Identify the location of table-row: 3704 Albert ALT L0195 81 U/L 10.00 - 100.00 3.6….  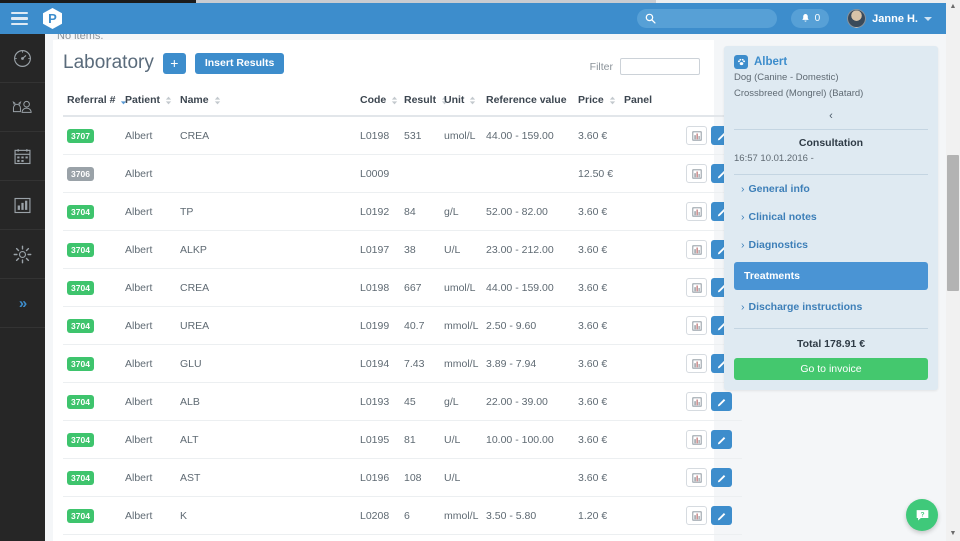
(402, 439).